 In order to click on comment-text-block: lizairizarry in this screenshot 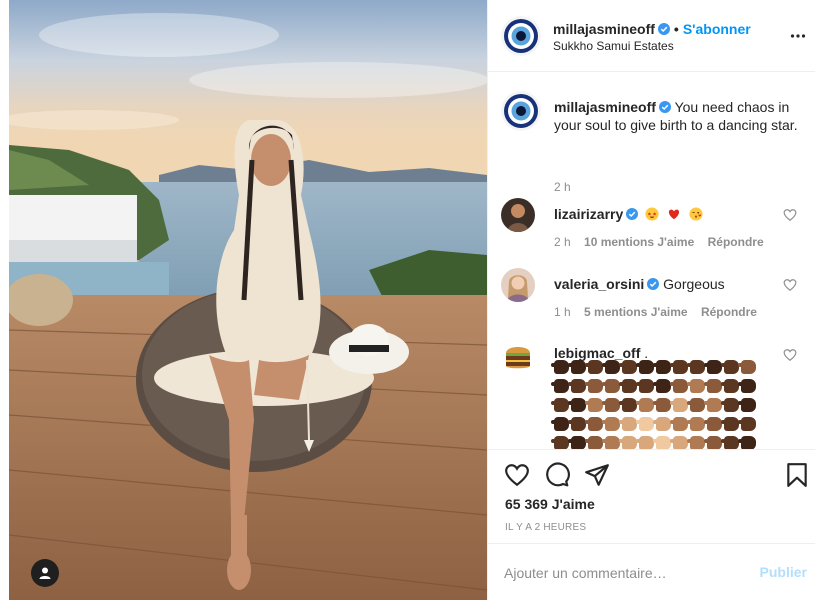, I will do `click(664, 214)`.